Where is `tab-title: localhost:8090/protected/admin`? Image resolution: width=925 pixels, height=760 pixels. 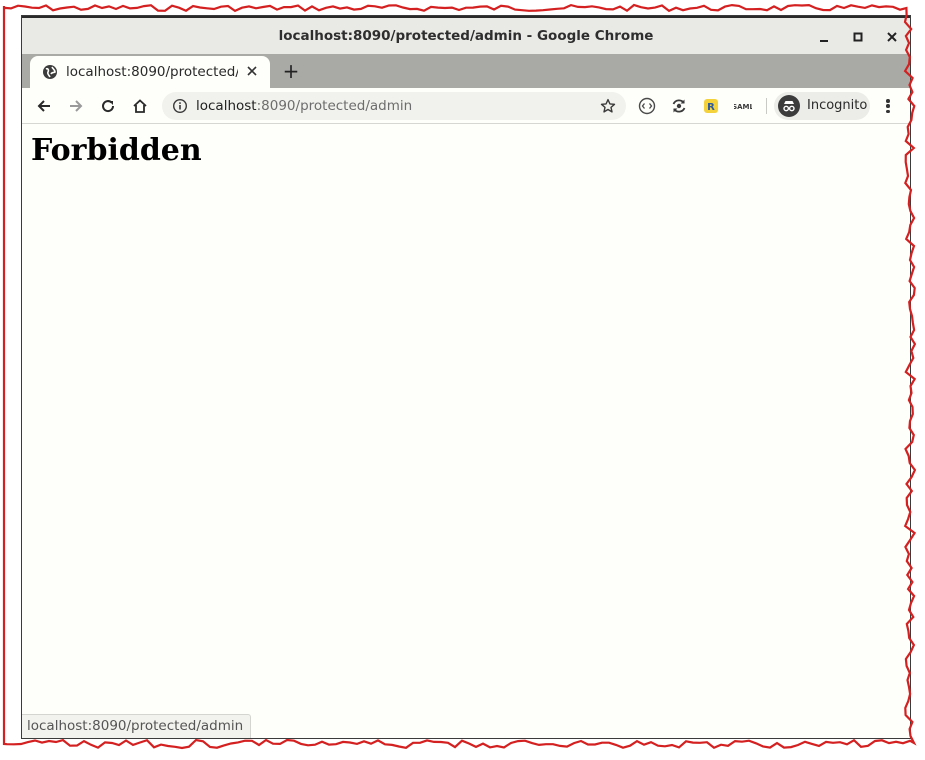
tab-title: localhost:8090/protected/admin is located at coordinates (152, 72).